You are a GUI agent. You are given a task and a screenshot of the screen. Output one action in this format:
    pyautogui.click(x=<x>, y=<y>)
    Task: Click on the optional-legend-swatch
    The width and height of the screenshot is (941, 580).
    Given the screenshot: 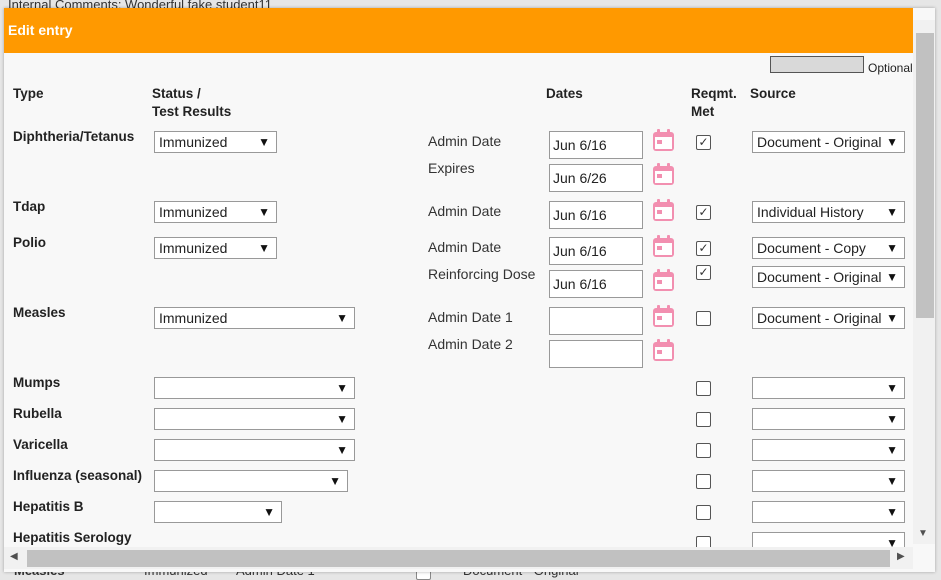 What is the action you would take?
    pyautogui.click(x=817, y=64)
    